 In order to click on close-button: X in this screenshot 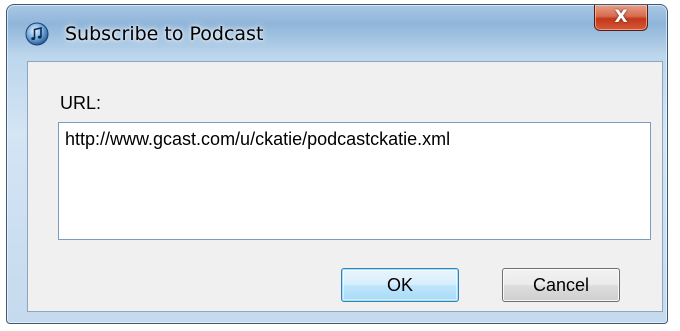, I will do `click(621, 18)`.